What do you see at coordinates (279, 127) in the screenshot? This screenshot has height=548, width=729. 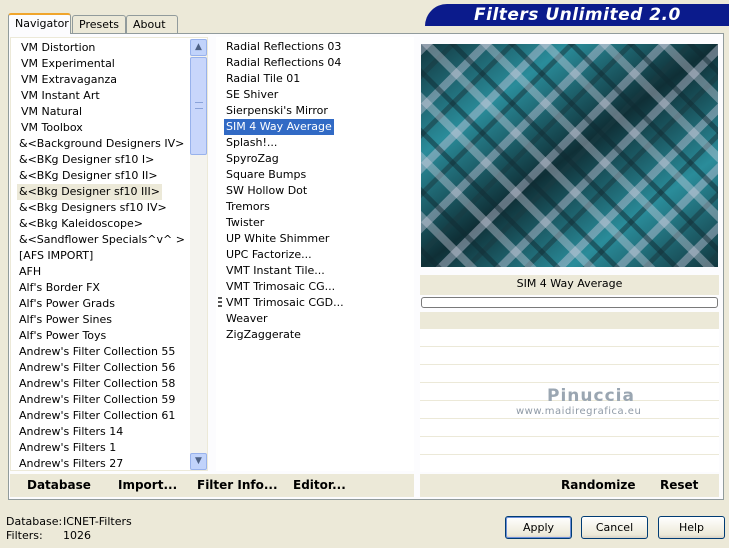 I see `filter-item: SIM 4 Way Average` at bounding box center [279, 127].